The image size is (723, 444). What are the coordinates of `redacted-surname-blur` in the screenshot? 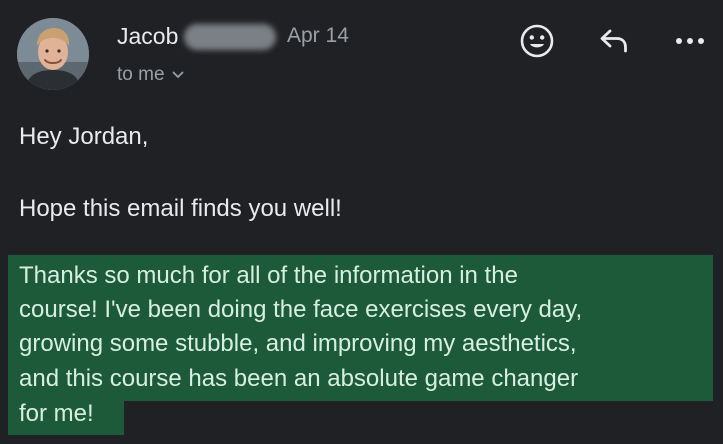 It's located at (230, 37).